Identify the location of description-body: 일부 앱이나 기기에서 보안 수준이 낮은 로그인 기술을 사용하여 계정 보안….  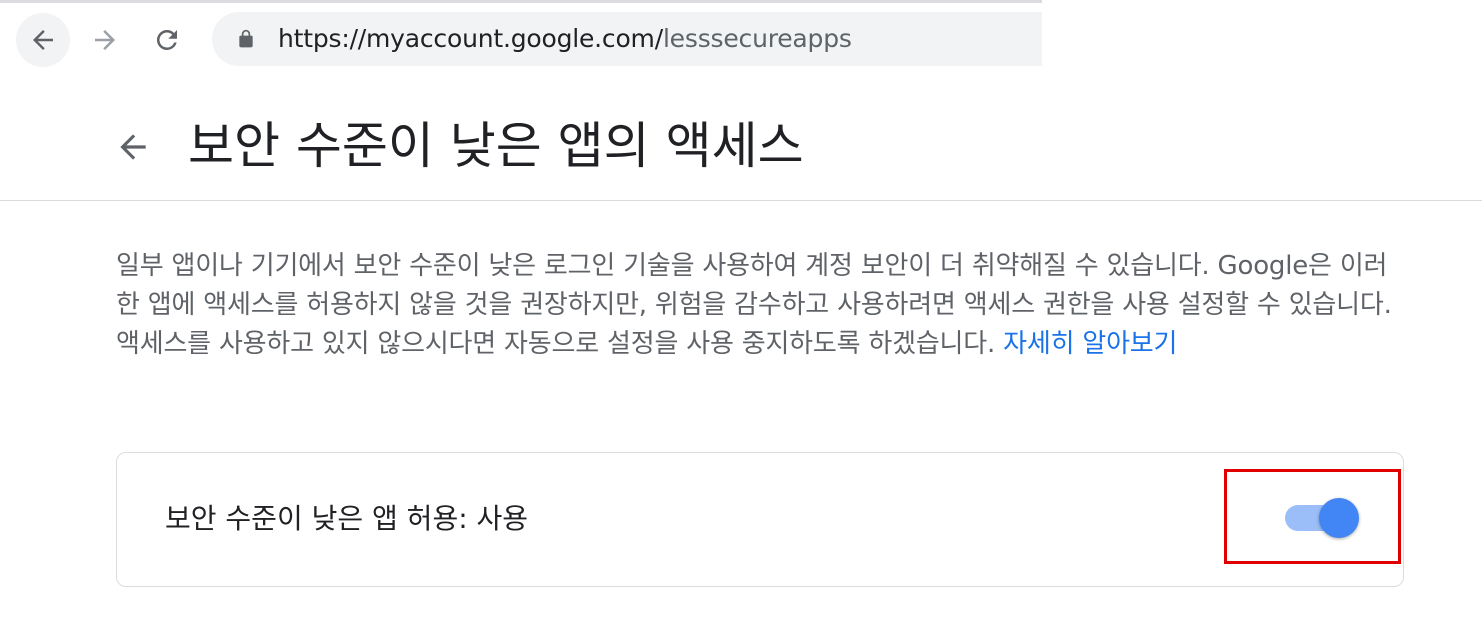
(754, 305).